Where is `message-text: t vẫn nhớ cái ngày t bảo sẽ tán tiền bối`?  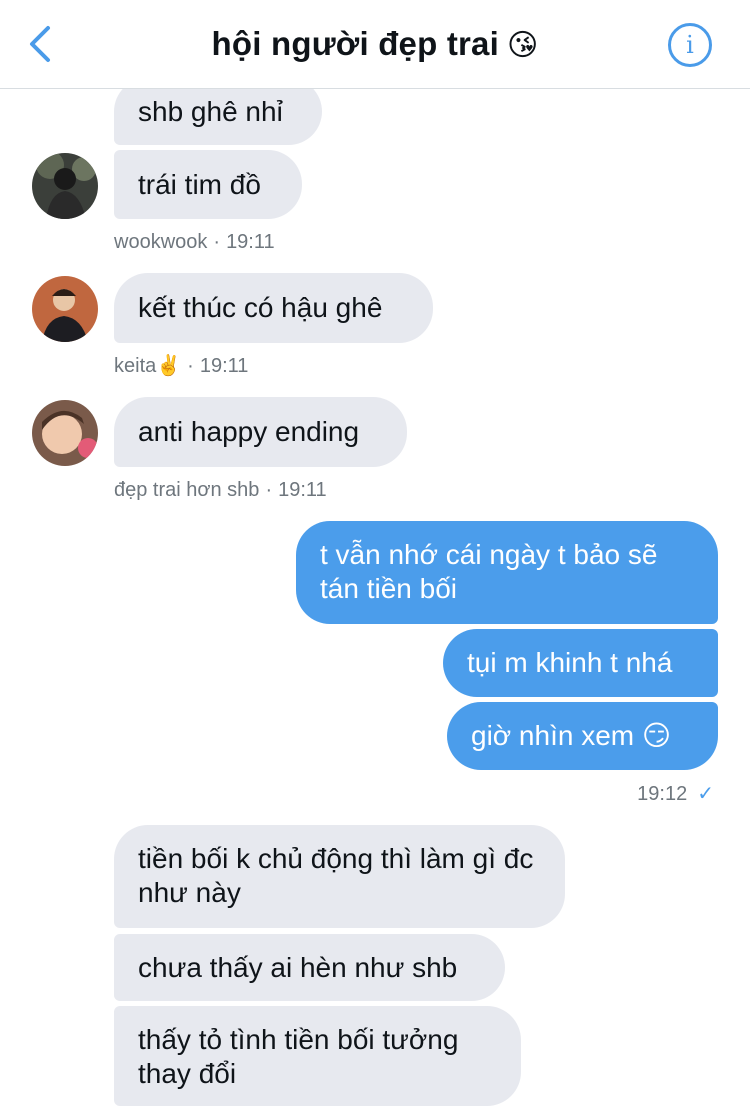 message-text: t vẫn nhớ cái ngày t bảo sẽ tán tiền bối is located at coordinates (489, 571).